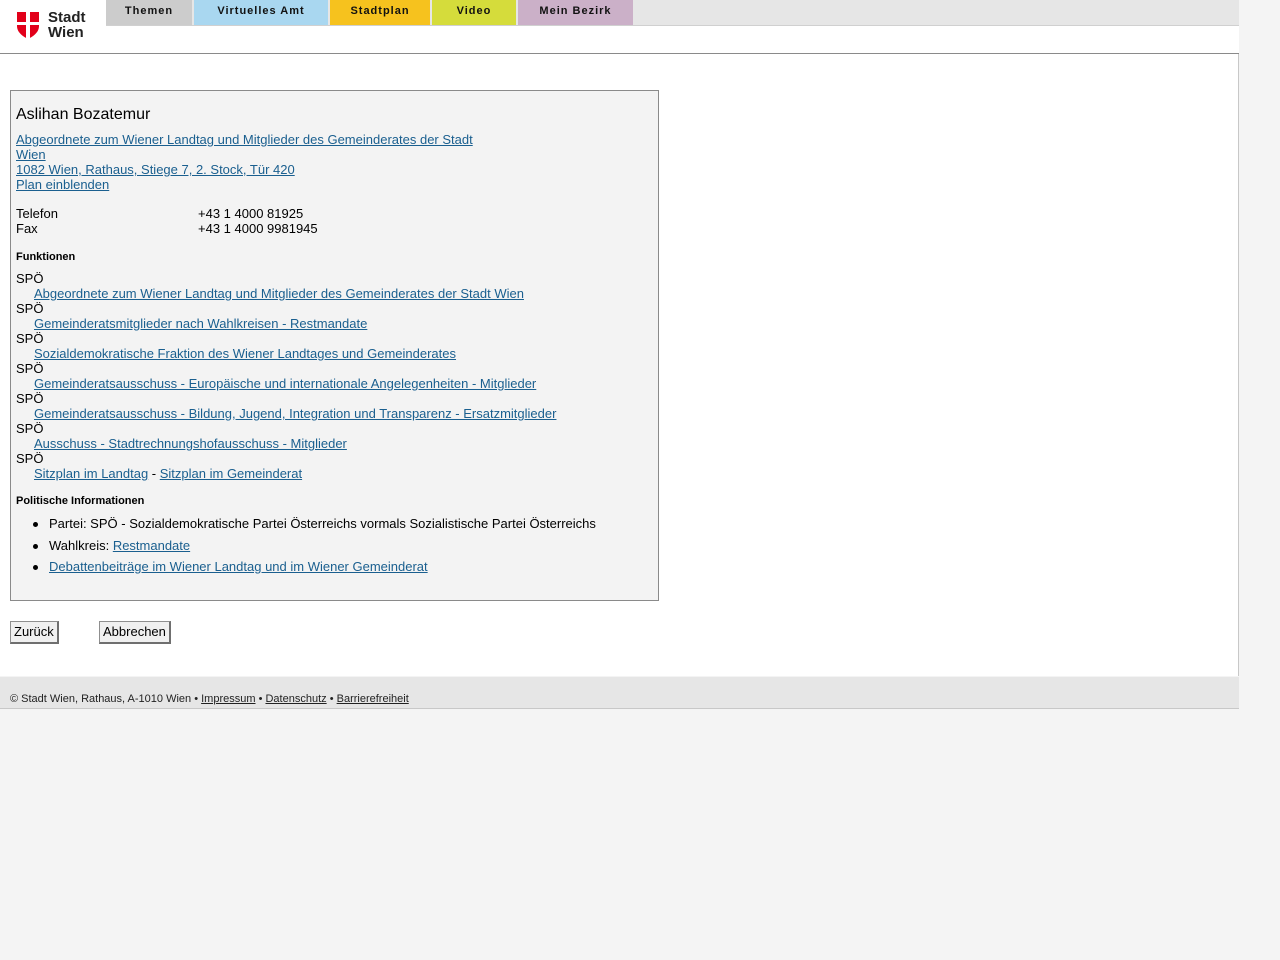 The width and height of the screenshot is (1280, 960). What do you see at coordinates (295, 699) in the screenshot?
I see `datenschutz-link: Datenschutz` at bounding box center [295, 699].